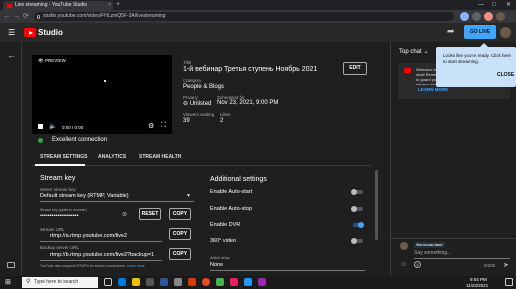  Describe the element at coordinates (16, 16) in the screenshot. I see `forward-icon: →` at that location.